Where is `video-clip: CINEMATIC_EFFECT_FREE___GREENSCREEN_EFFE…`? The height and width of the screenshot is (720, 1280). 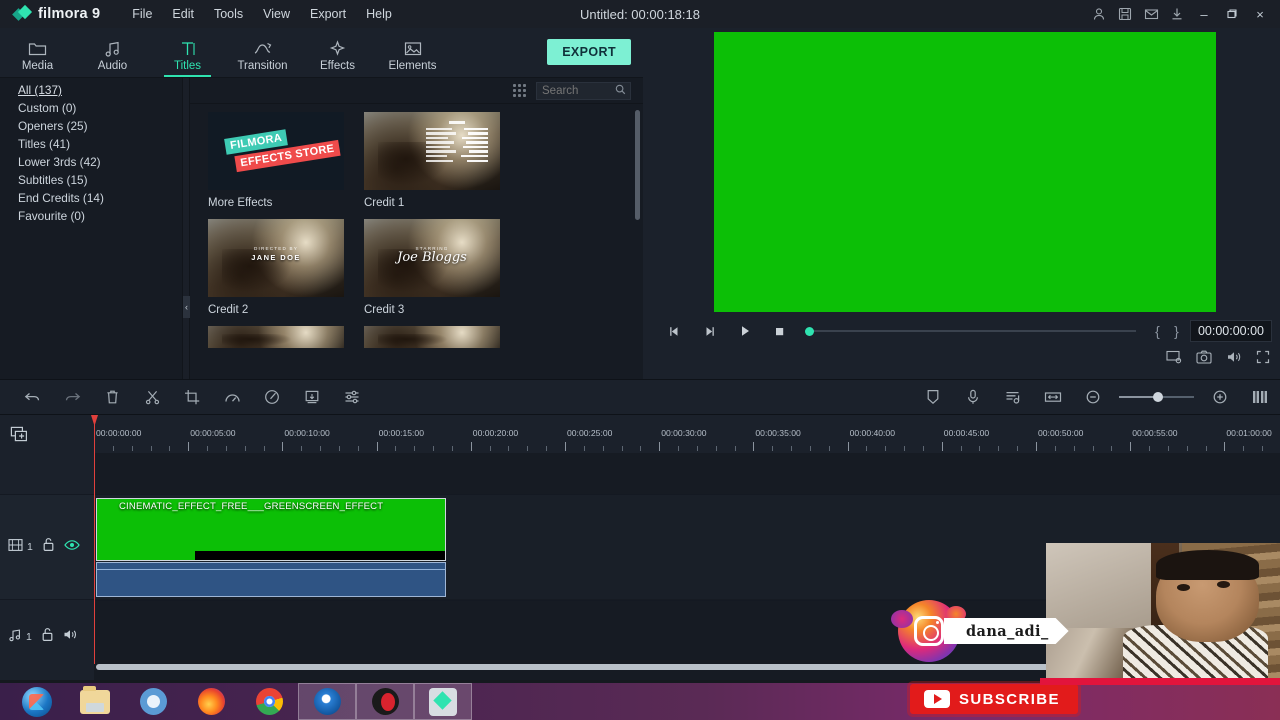
video-clip: CINEMATIC_EFFECT_FREE___GREENSCREEN_EFFE… is located at coordinates (271, 529).